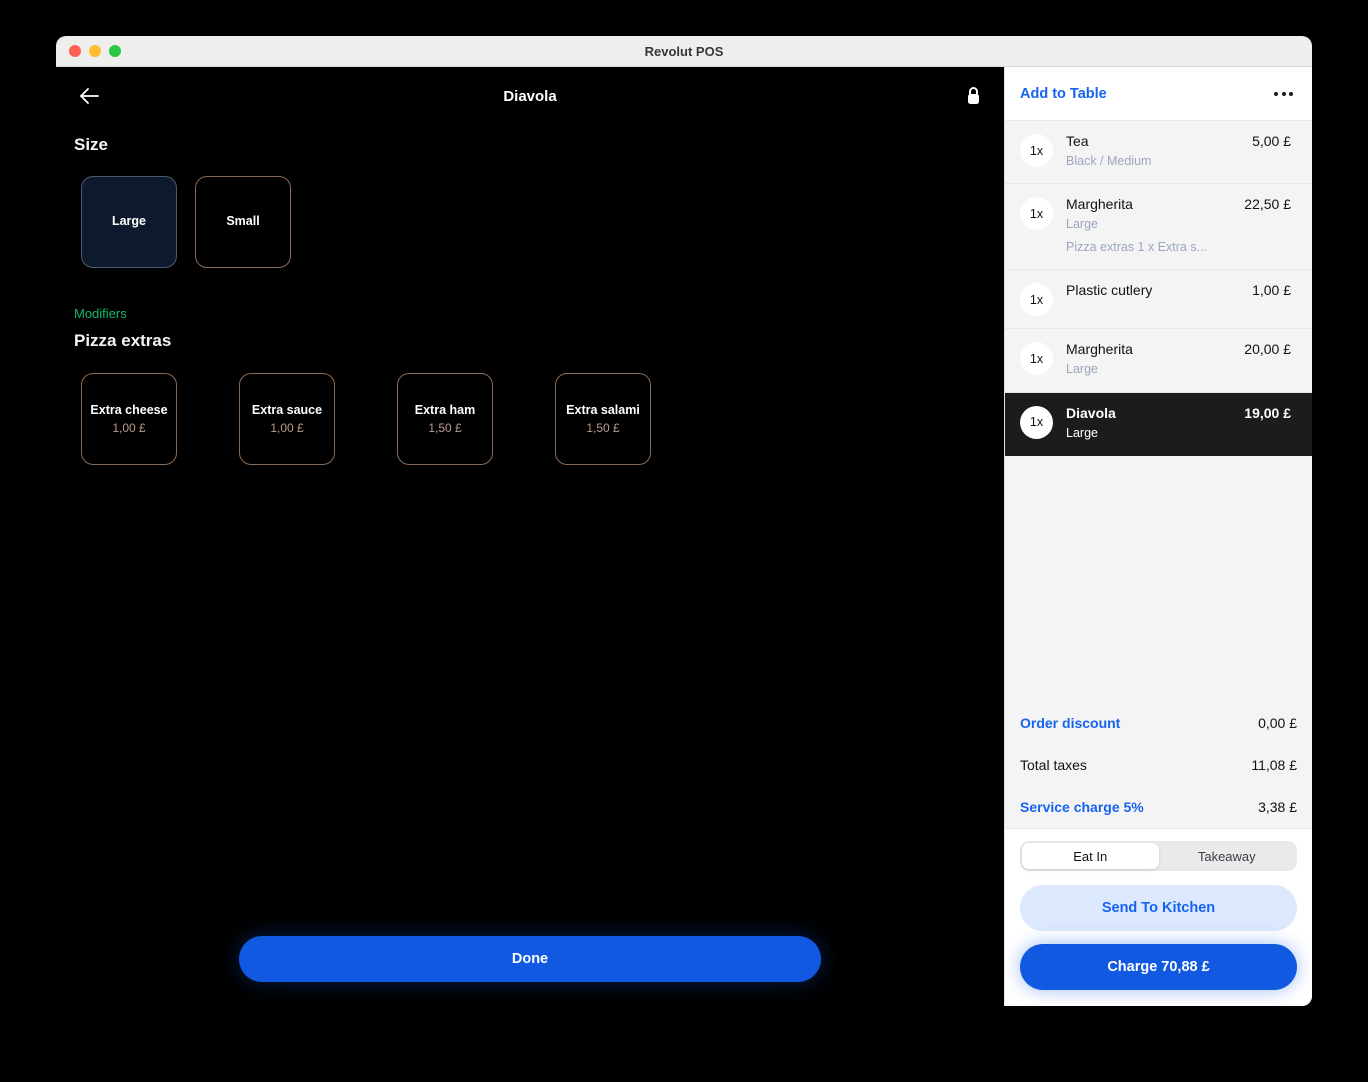 The image size is (1368, 1082). I want to click on order-item-diavola: 1x Diavola 19,00 £ Large, so click(1158, 424).